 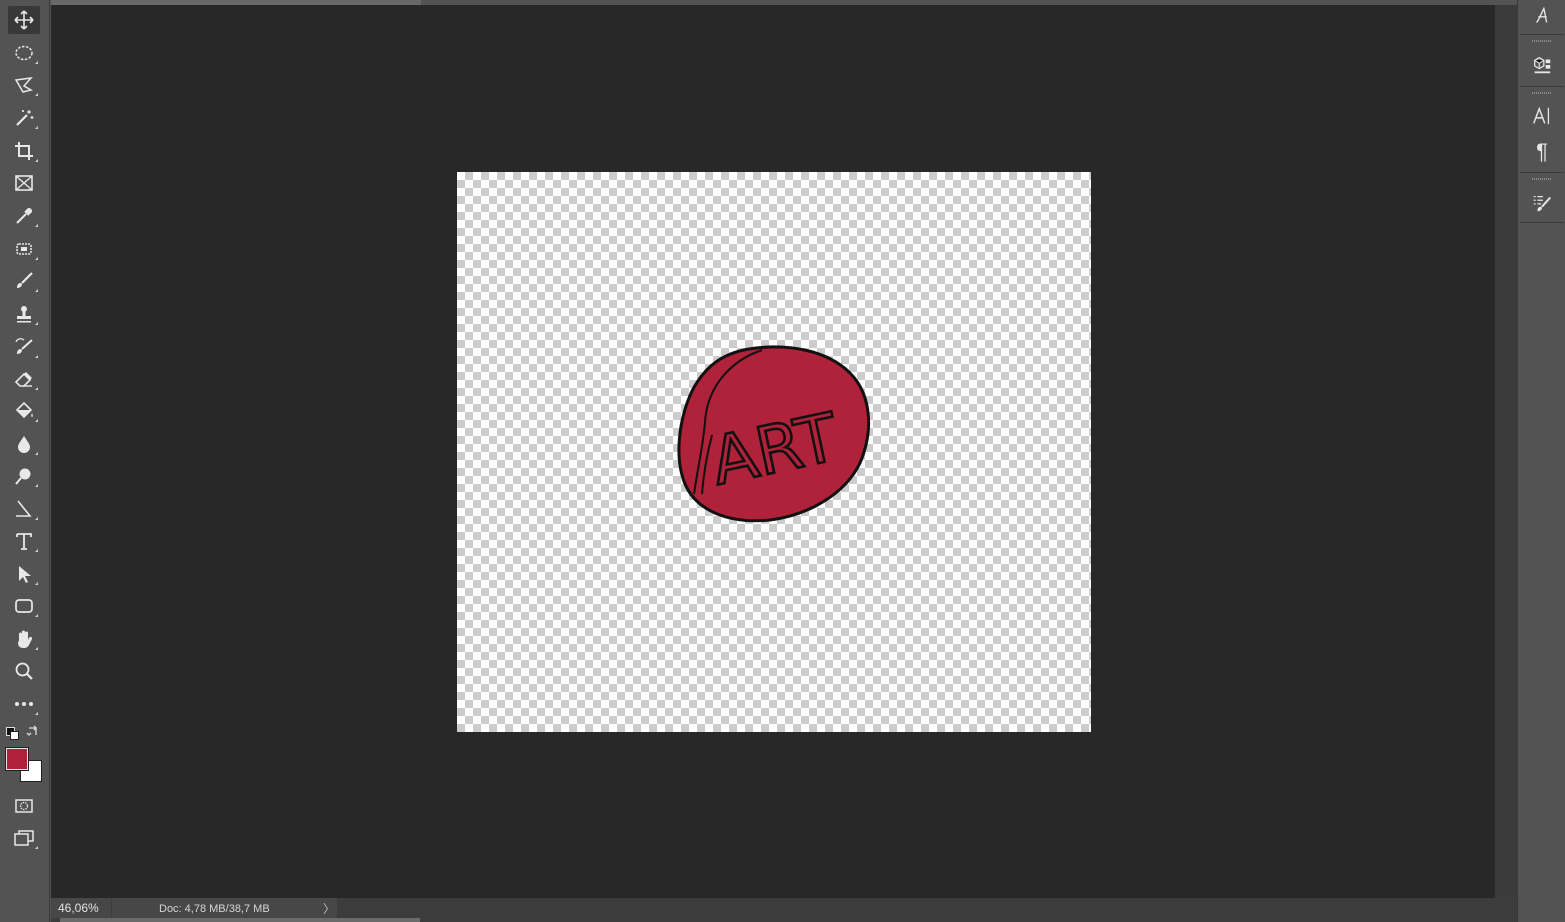 I want to click on elliptical-marquee-tool, so click(x=24, y=53).